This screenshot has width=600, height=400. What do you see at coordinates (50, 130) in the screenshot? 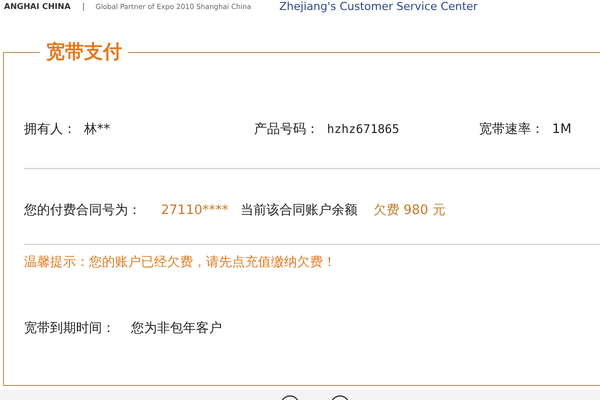
I see `field-label: 拥有人：` at bounding box center [50, 130].